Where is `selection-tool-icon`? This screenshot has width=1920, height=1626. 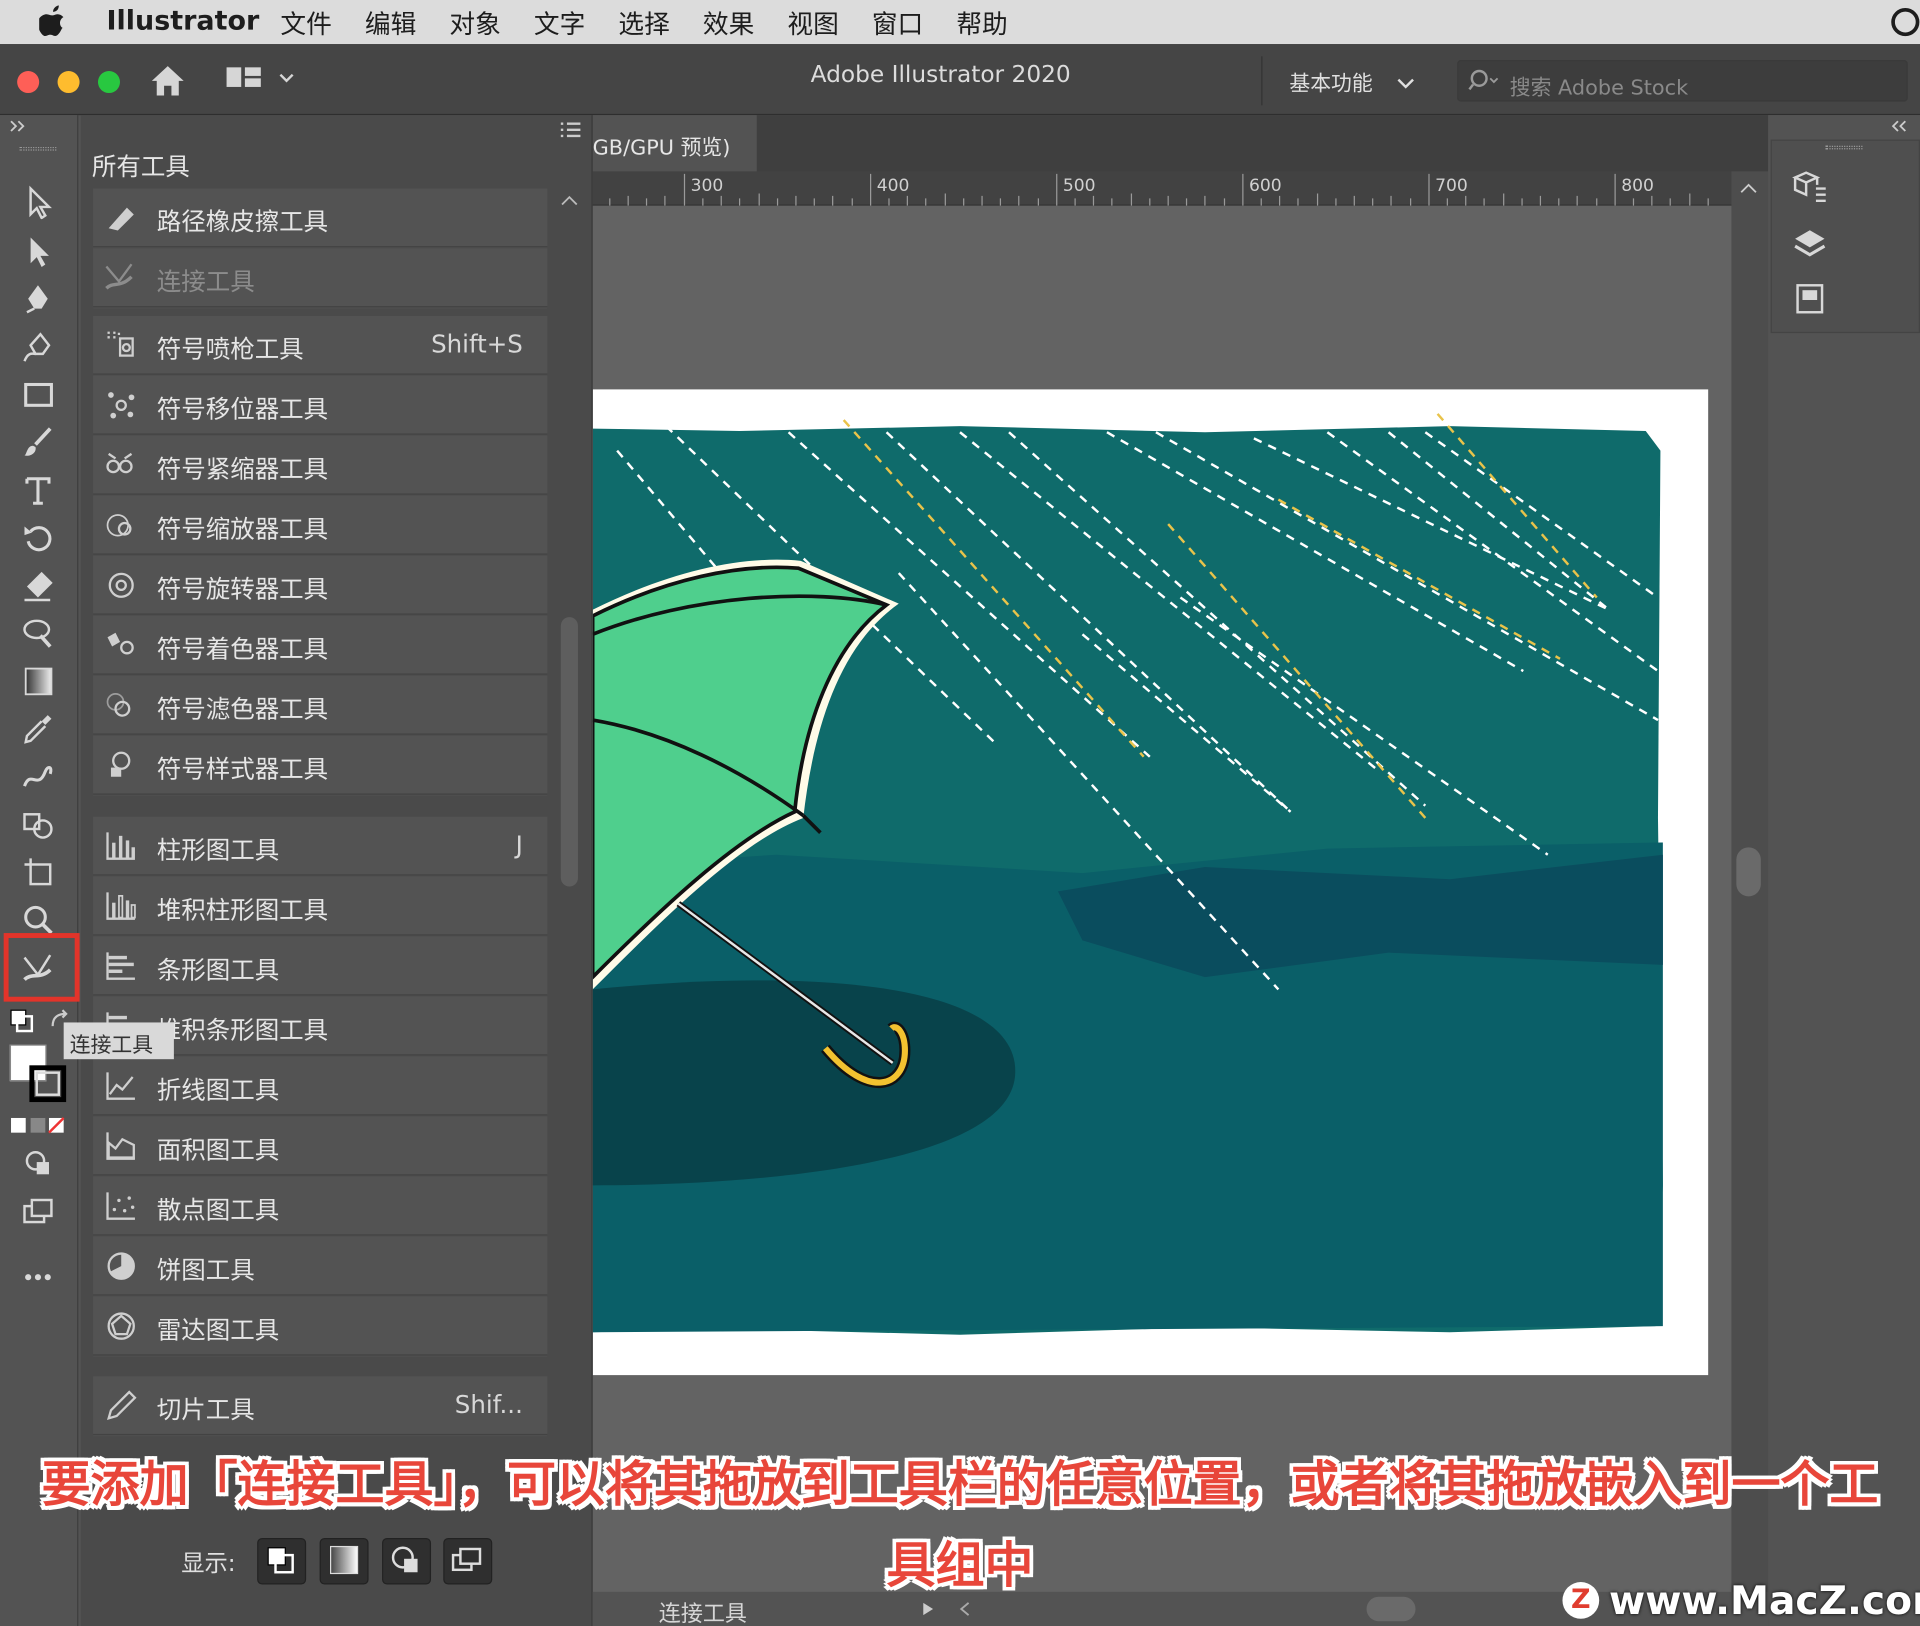 selection-tool-icon is located at coordinates (37, 202).